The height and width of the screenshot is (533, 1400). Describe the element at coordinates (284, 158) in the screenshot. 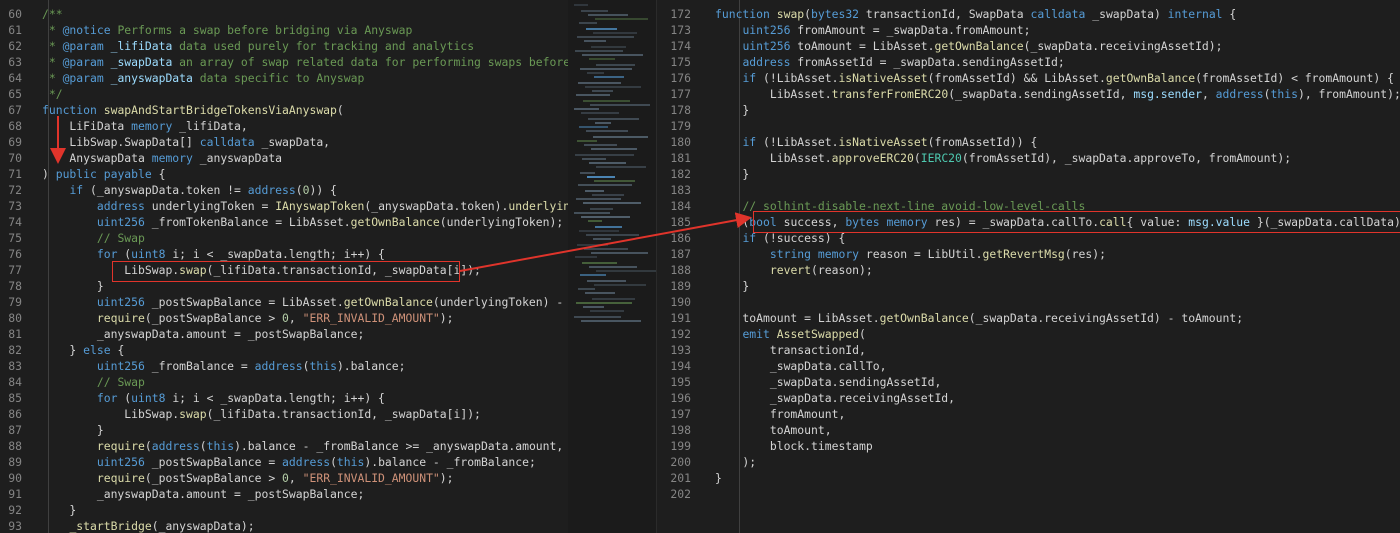

I see `code-line: 70 AnyswapData memory _anyswapData` at that location.